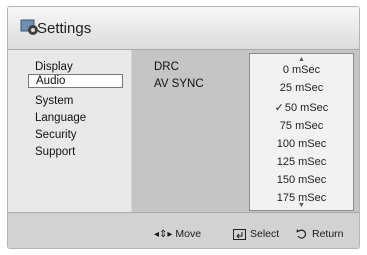 This screenshot has width=367, height=255. Describe the element at coordinates (54, 67) in the screenshot. I see `menu-item-display: Display` at that location.